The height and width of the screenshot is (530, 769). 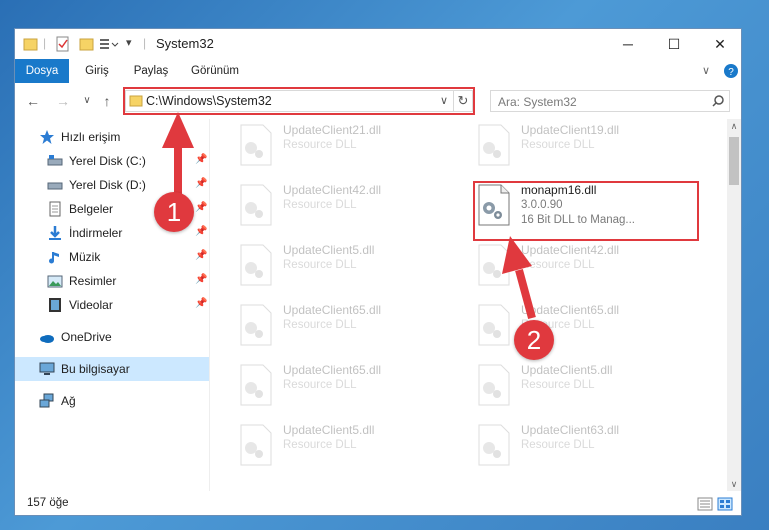 What do you see at coordinates (174, 212) in the screenshot?
I see `step-badge-1: 1` at bounding box center [174, 212].